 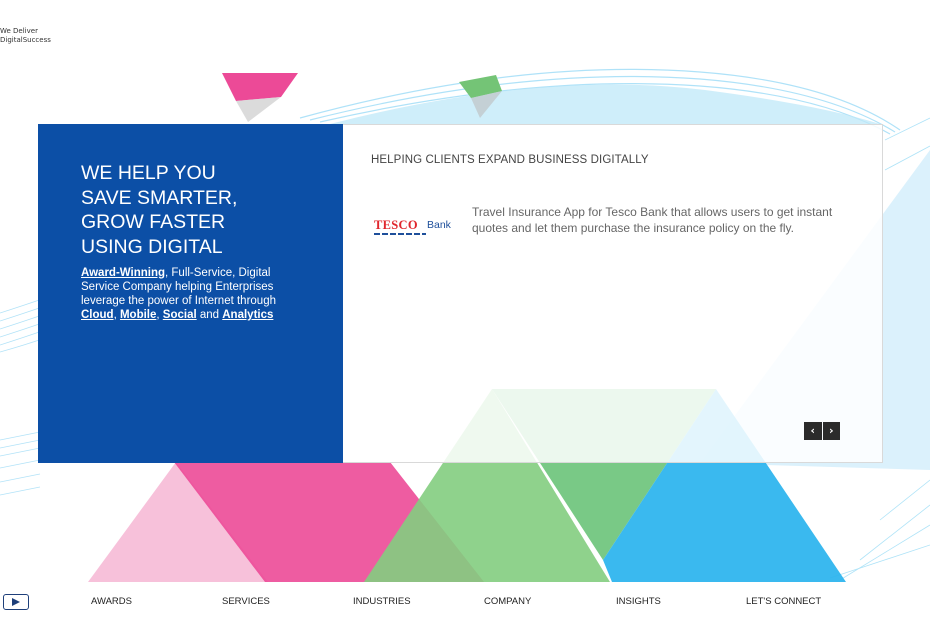 What do you see at coordinates (813, 431) in the screenshot?
I see `chevron-left-icon: ‹` at bounding box center [813, 431].